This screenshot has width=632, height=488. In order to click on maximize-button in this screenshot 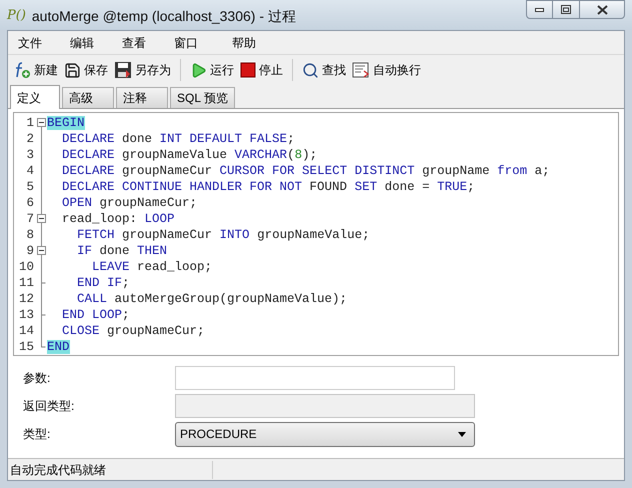, I will do `click(566, 9)`.